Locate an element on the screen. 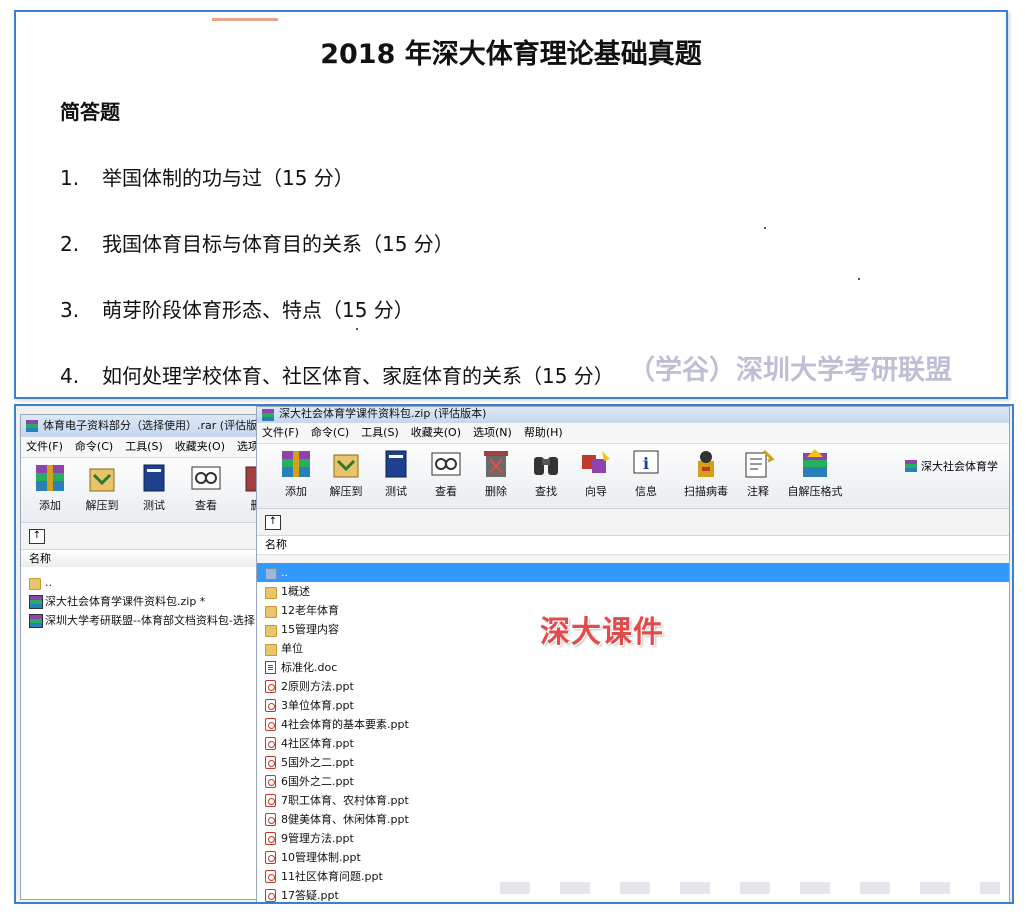 This screenshot has height=912, width=1026. winrar-icon is located at coordinates (32, 426).